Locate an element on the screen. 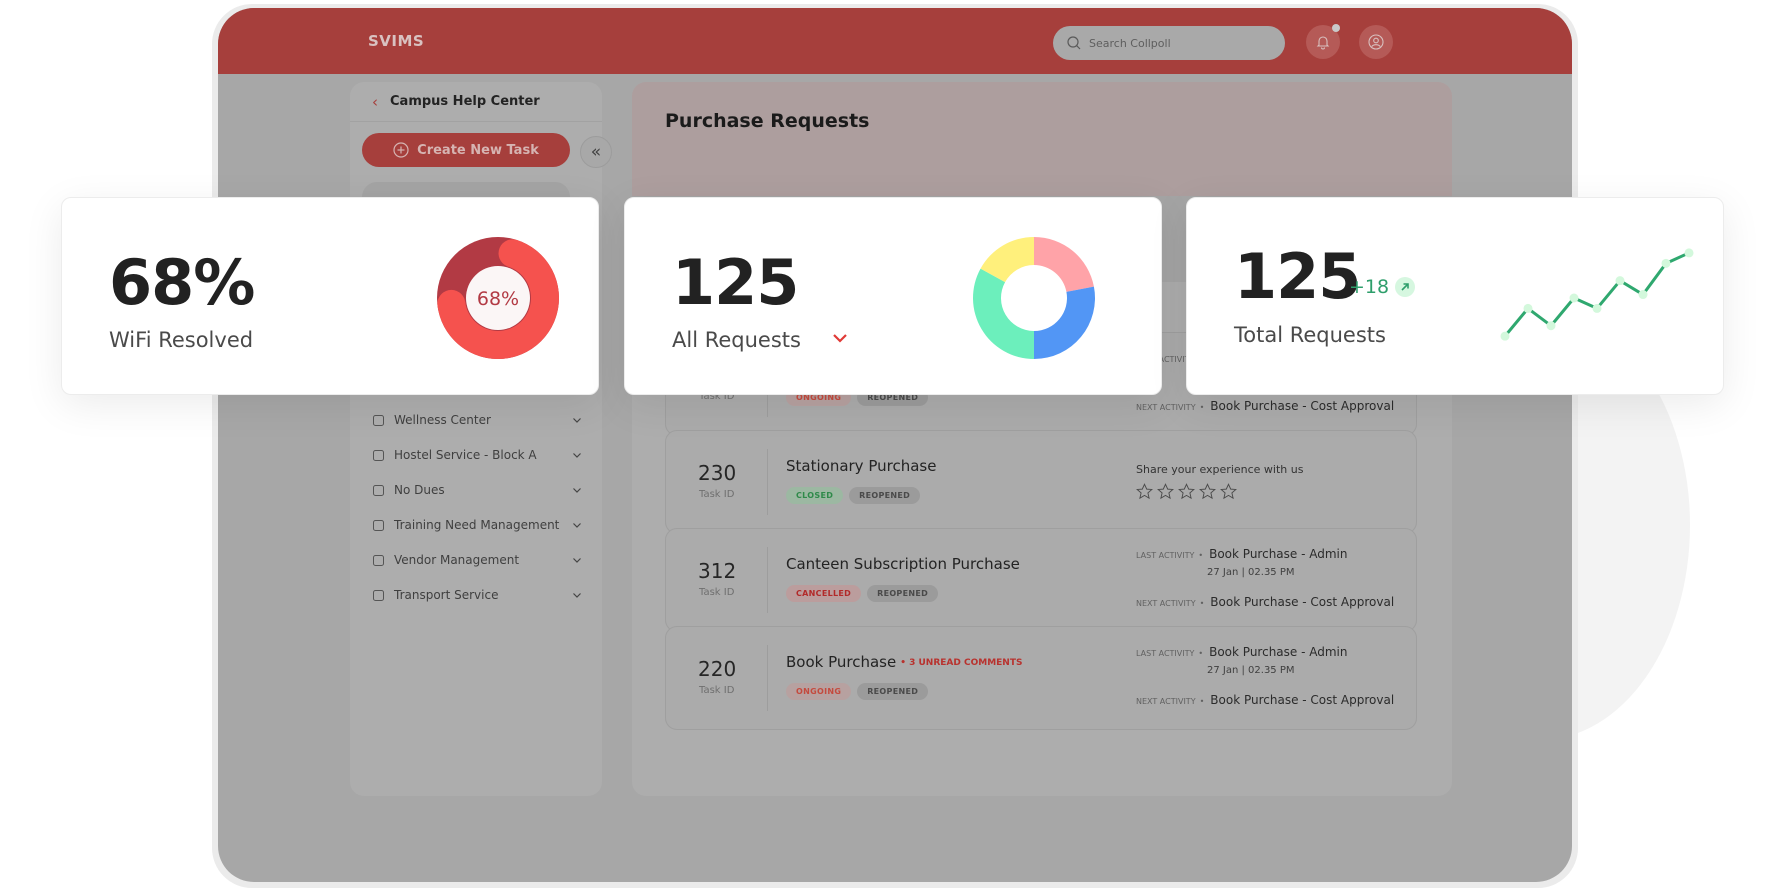 This screenshot has width=1782, height=890. kpi-label: Total Requests is located at coordinates (1310, 335).